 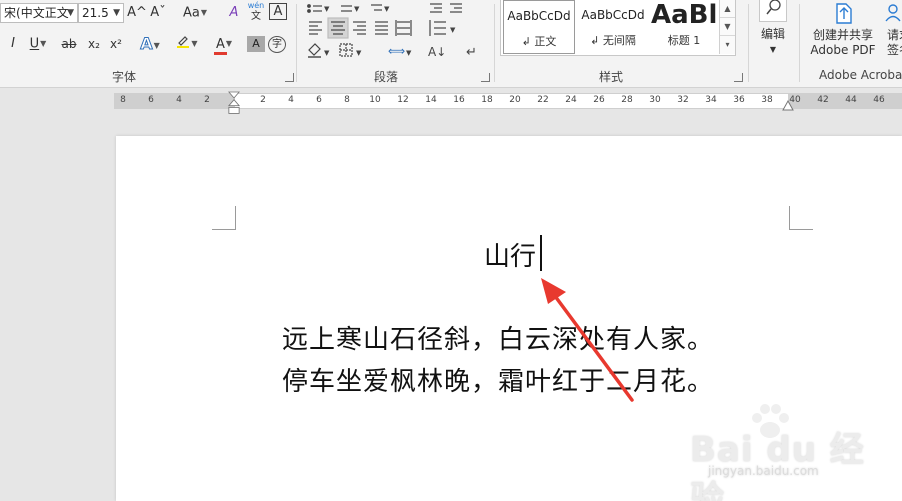 I want to click on line-spacing-icon, so click(x=437, y=28).